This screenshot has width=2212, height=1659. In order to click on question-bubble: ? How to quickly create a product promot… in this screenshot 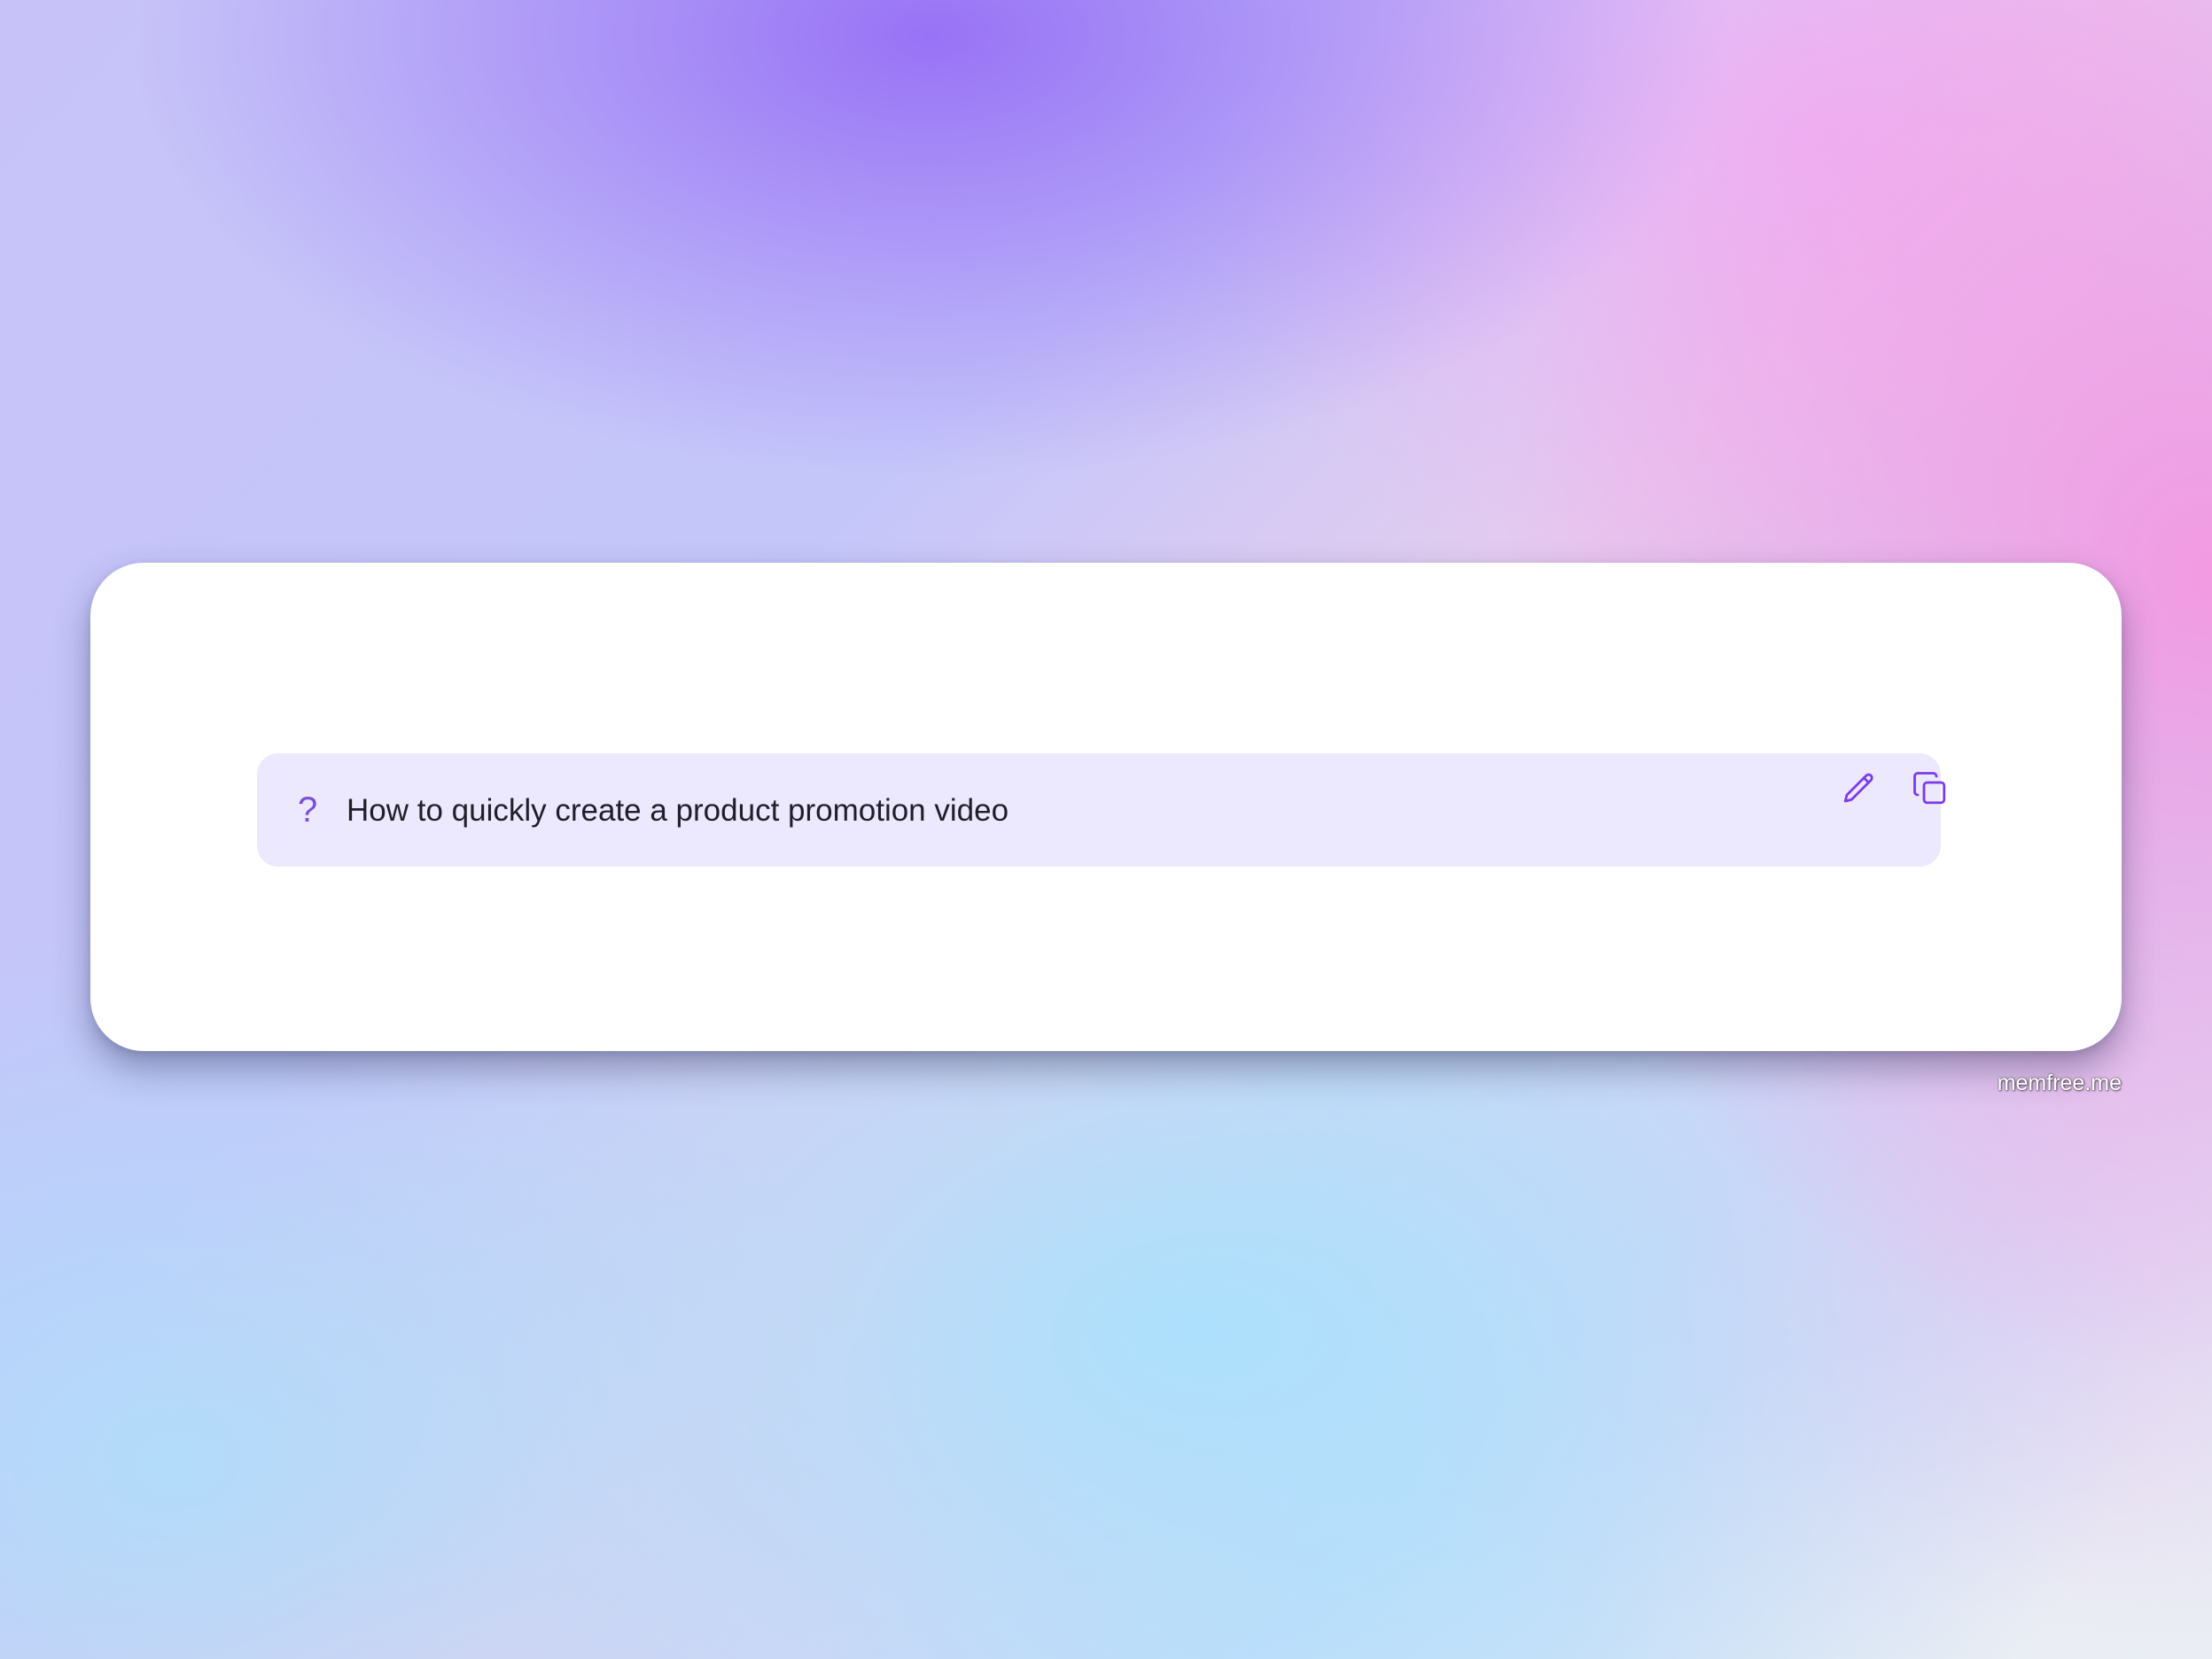, I will do `click(1101, 810)`.